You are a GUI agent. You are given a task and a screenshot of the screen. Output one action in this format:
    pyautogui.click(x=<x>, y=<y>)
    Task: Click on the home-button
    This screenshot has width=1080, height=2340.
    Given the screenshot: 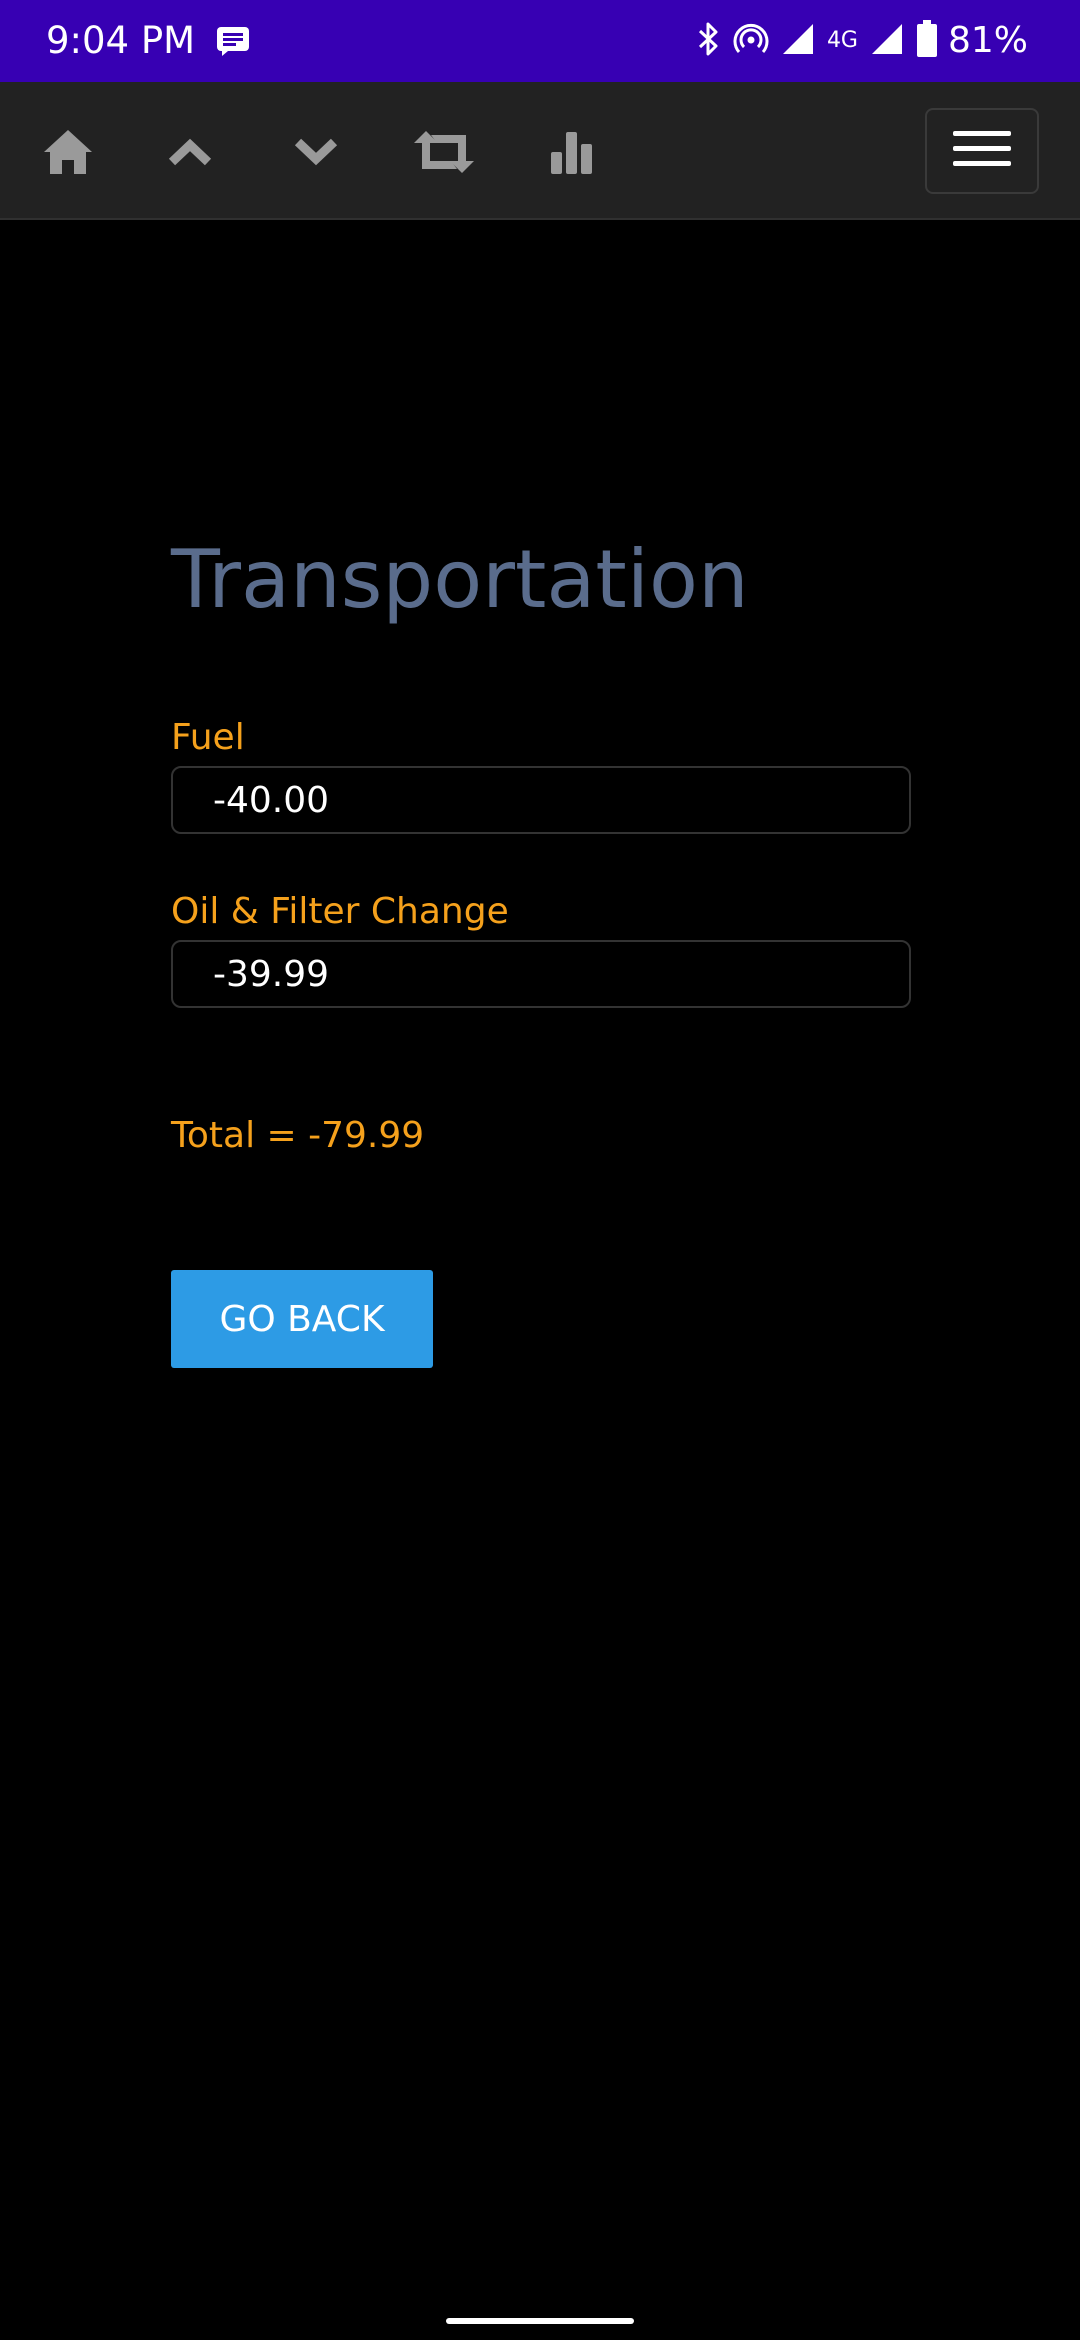 What is the action you would take?
    pyautogui.click(x=68, y=154)
    